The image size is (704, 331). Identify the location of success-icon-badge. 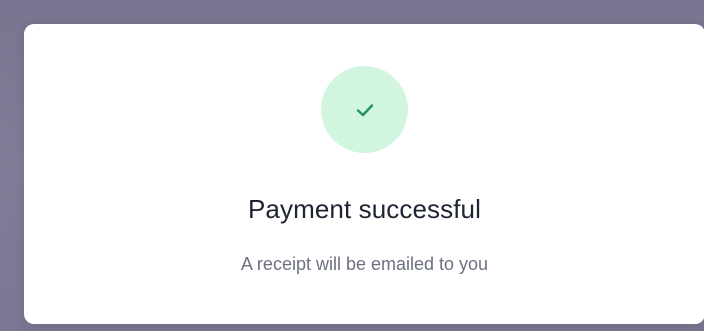
(364, 109).